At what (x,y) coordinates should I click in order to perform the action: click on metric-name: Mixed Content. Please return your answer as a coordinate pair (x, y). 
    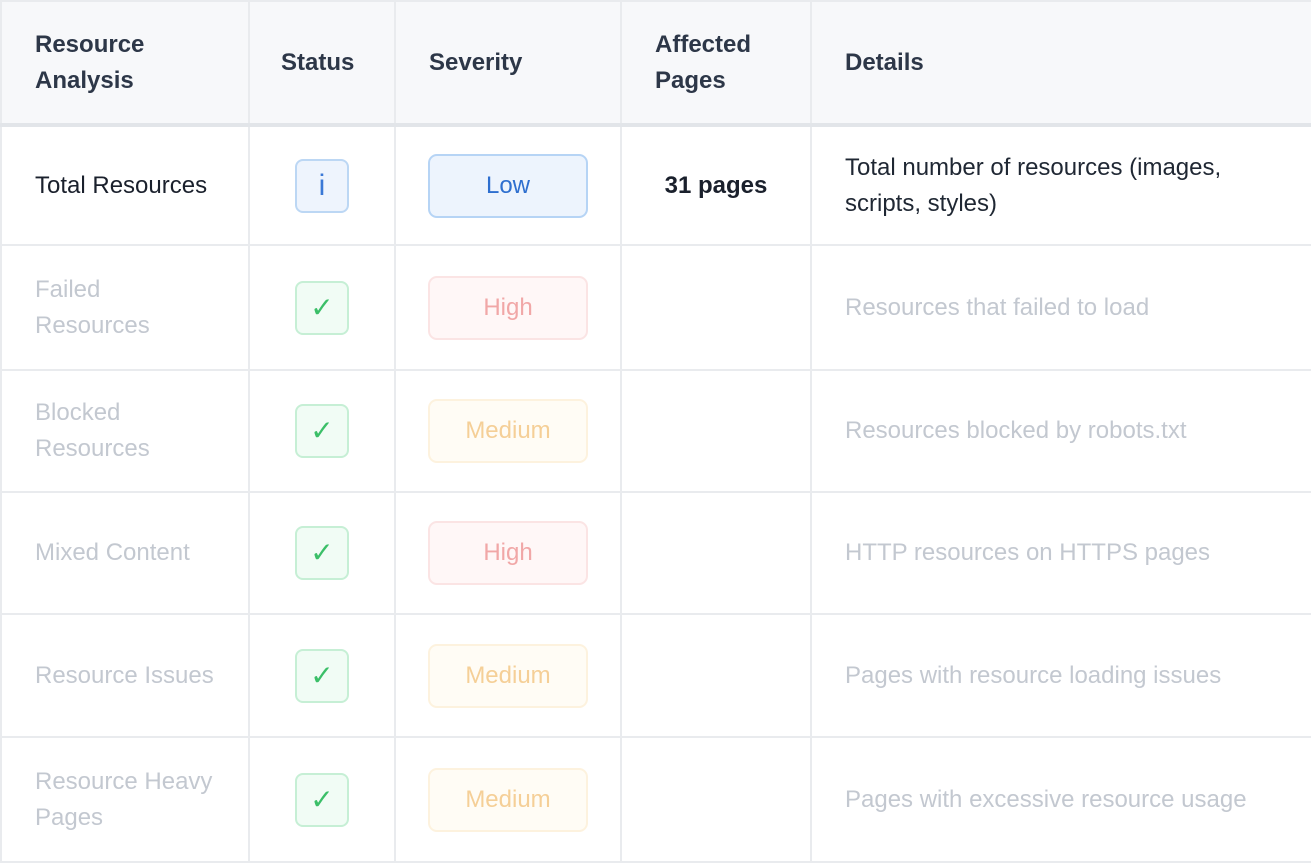
    Looking at the image, I should click on (112, 552).